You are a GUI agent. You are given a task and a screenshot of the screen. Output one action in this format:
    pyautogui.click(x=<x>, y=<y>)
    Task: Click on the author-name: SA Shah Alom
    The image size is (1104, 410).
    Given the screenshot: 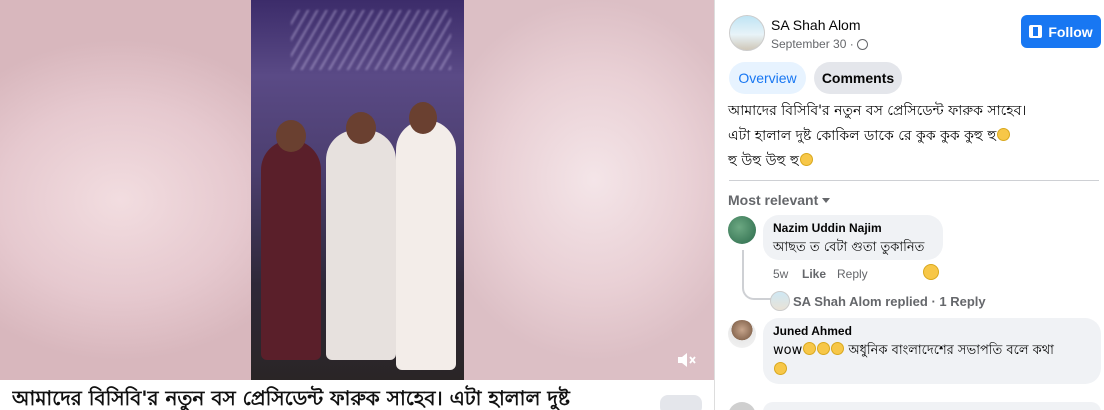 What is the action you would take?
    pyautogui.click(x=816, y=25)
    